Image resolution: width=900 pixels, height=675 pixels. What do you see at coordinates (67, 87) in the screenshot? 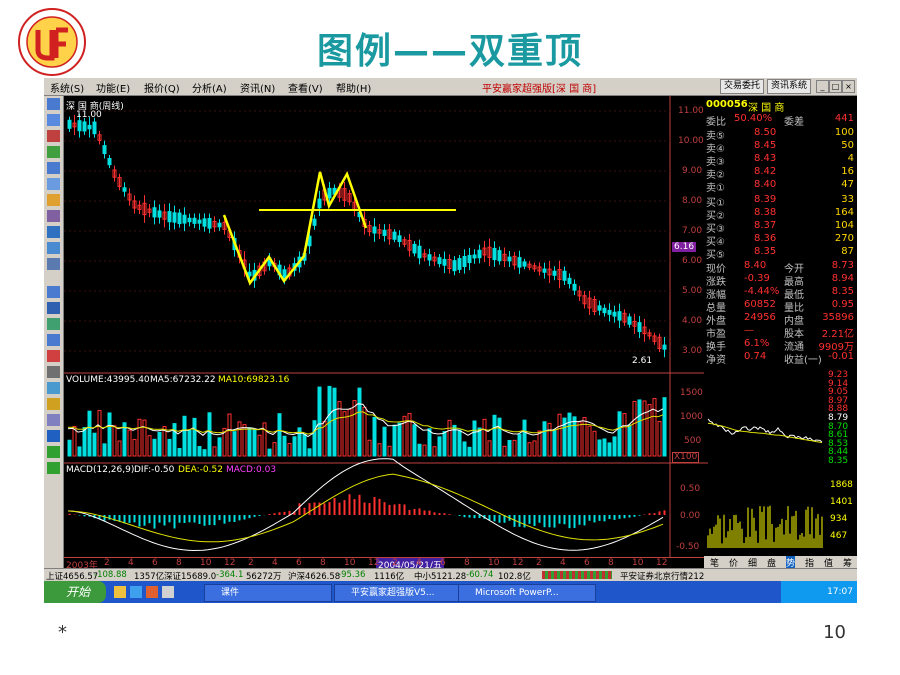
I see `menu-system: 系统(S)` at bounding box center [67, 87].